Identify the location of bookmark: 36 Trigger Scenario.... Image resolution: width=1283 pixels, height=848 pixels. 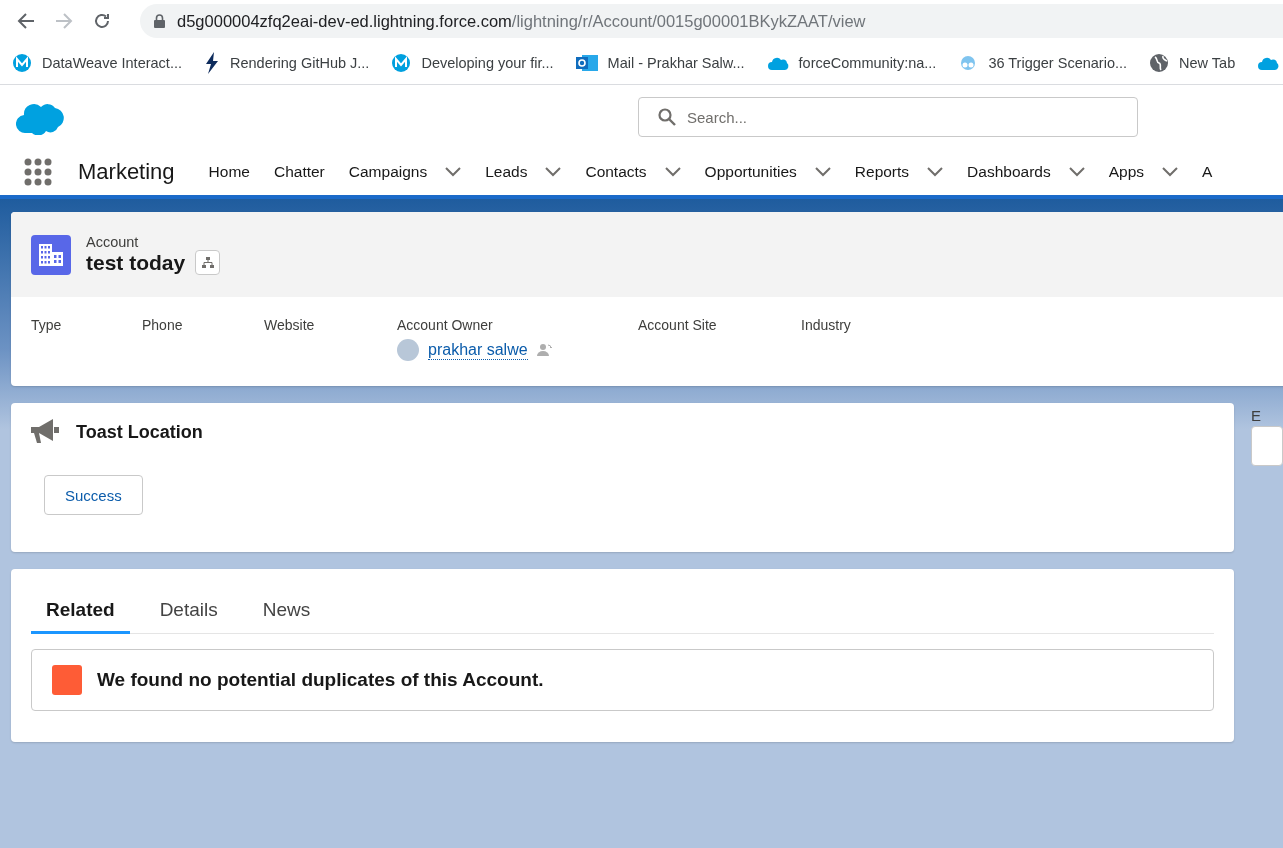
(1043, 63).